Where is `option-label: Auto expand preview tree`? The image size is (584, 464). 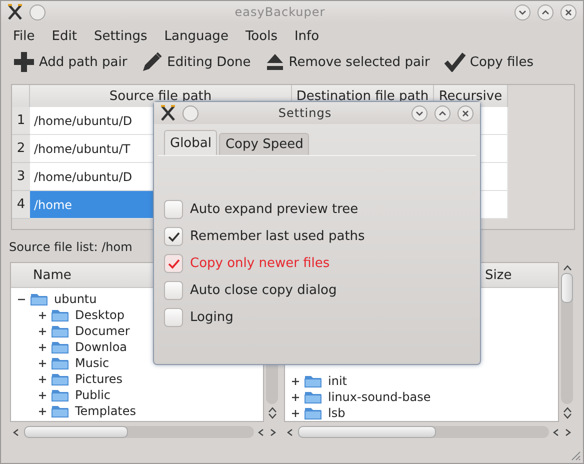
option-label: Auto expand preview tree is located at coordinates (274, 209).